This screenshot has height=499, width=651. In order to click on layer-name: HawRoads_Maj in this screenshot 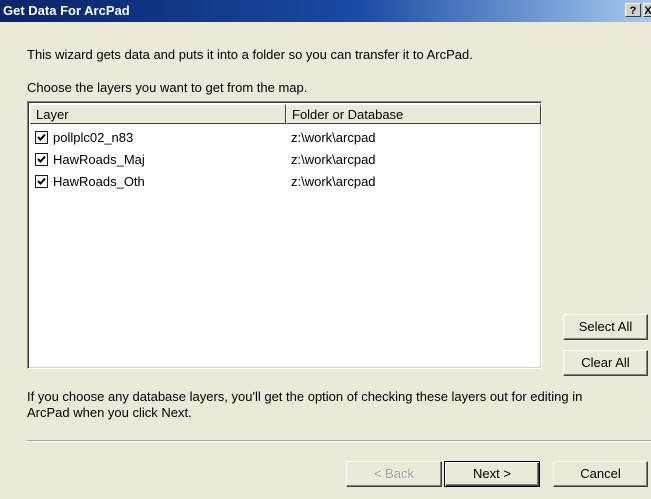, I will do `click(99, 159)`.